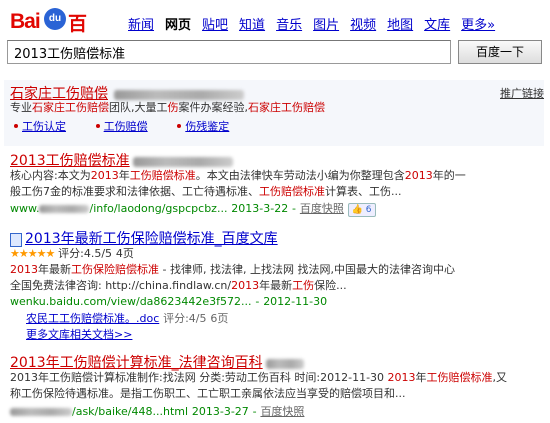  What do you see at coordinates (322, 208) in the screenshot?
I see `result-1-snapshot: 百度快照` at bounding box center [322, 208].